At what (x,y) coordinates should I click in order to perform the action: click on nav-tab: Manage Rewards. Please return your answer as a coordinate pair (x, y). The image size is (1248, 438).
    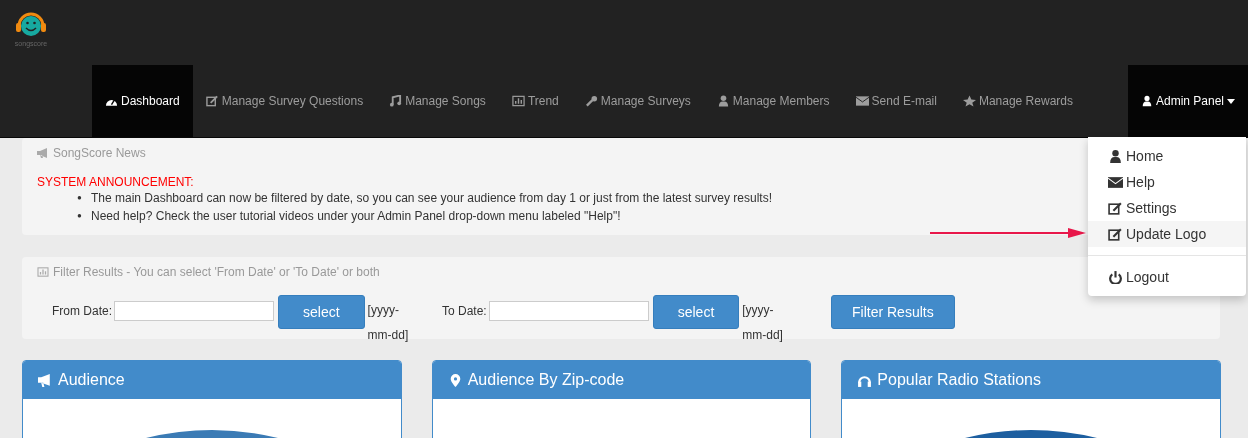
    Looking at the image, I should click on (1017, 101).